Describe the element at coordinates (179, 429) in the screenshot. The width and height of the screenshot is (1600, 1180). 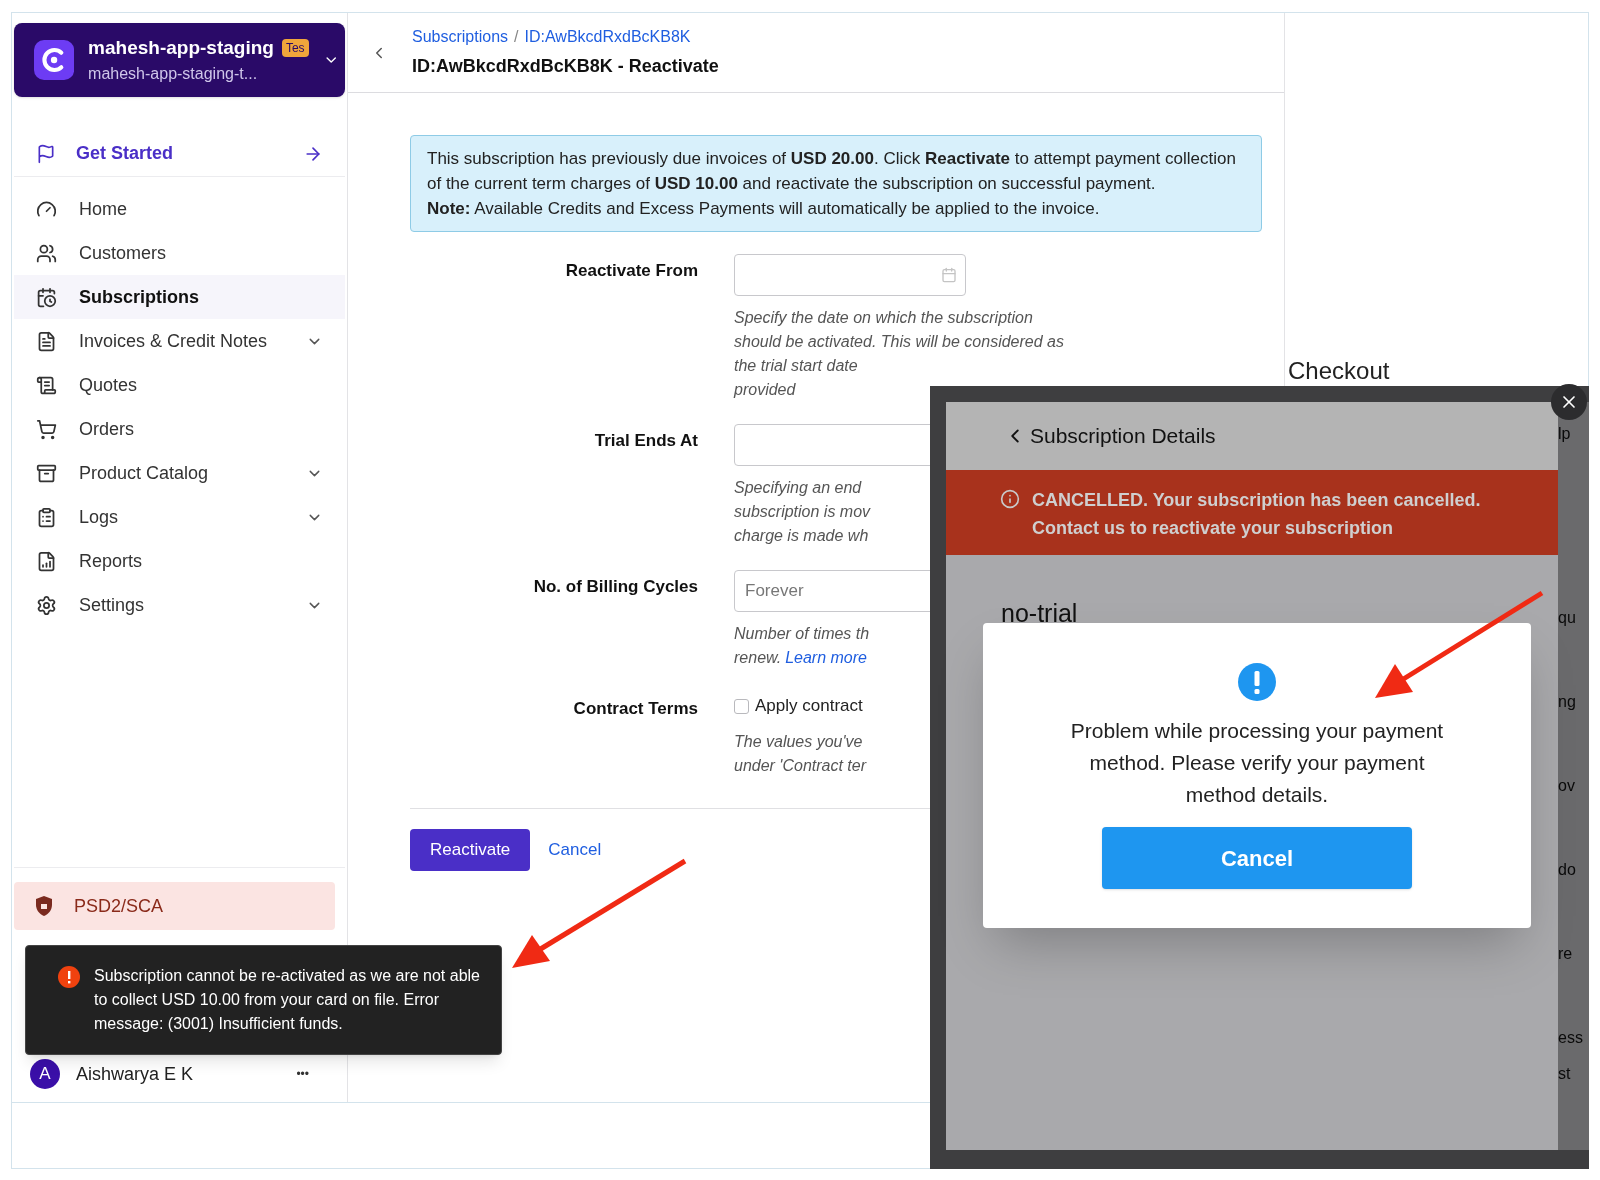
I see `nav-item: Orders` at that location.